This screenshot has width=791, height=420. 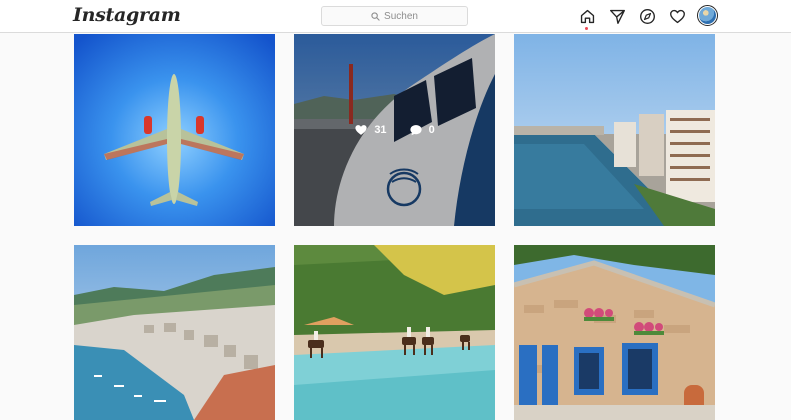 What do you see at coordinates (127, 15) in the screenshot?
I see `instagram-logo: Instagram` at bounding box center [127, 15].